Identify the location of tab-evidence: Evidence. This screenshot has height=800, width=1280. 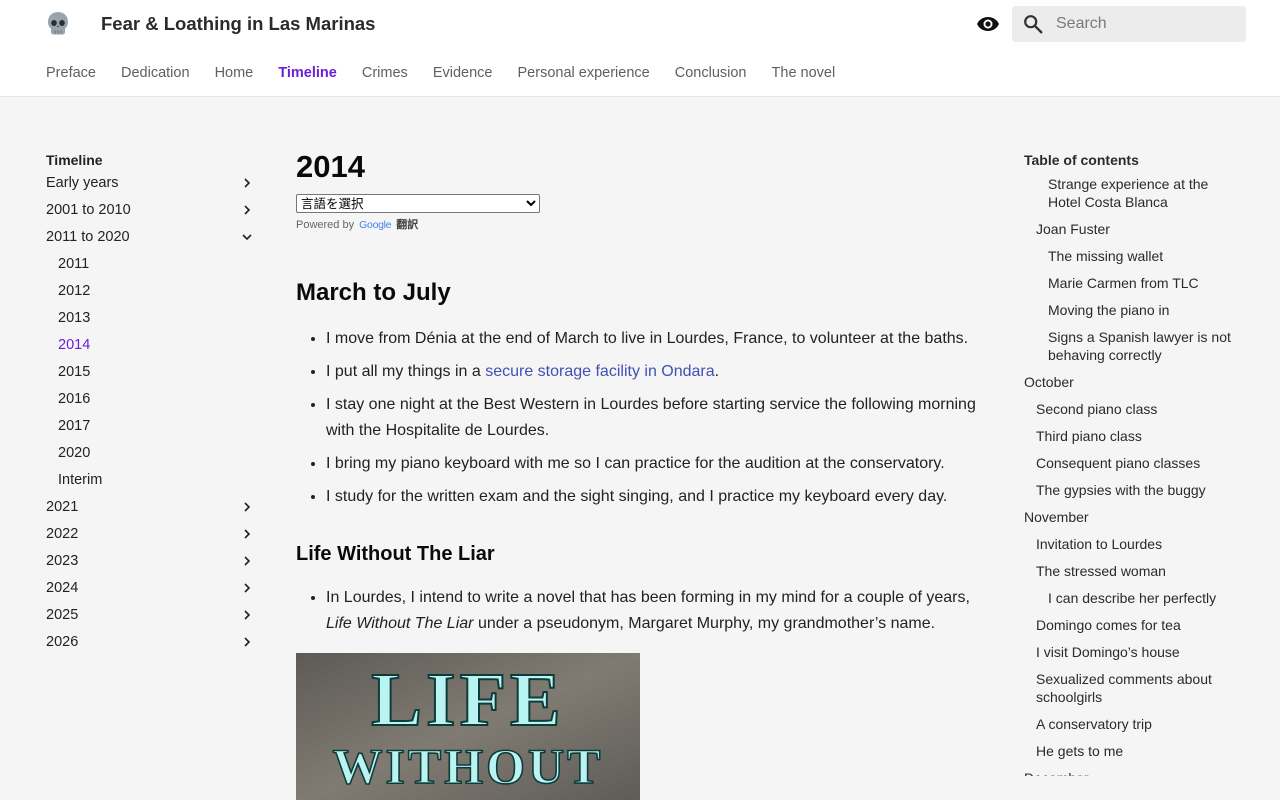
(463, 73).